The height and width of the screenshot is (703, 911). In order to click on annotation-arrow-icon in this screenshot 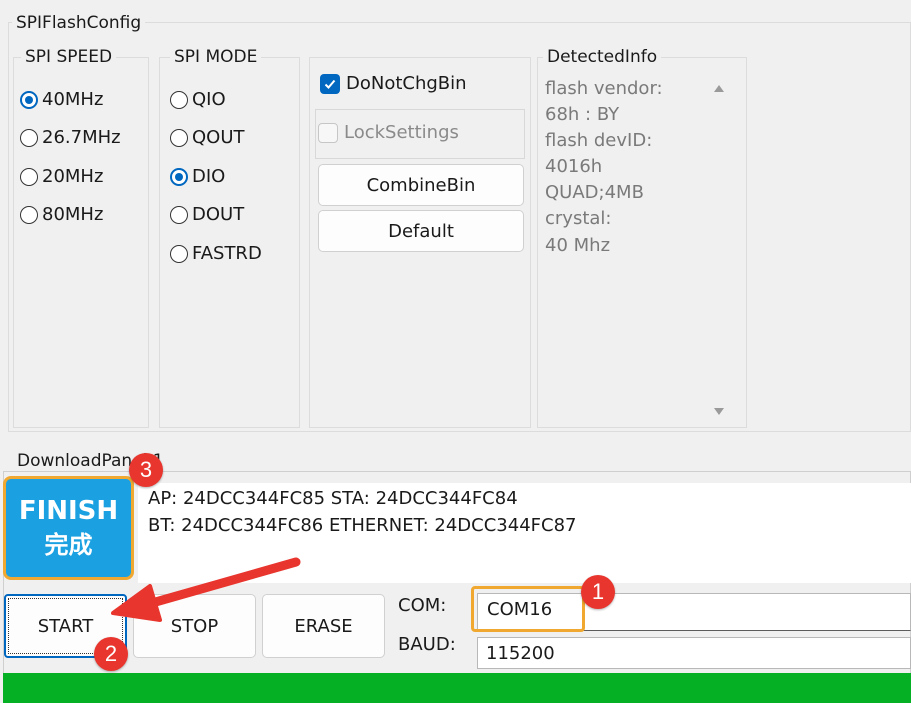, I will do `click(206, 589)`.